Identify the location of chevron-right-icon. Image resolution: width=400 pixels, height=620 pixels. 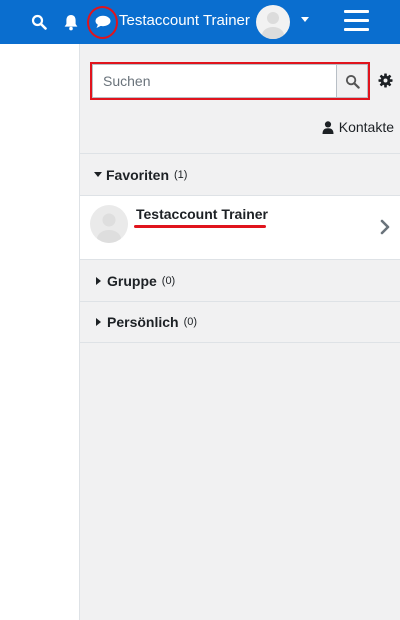
(385, 227).